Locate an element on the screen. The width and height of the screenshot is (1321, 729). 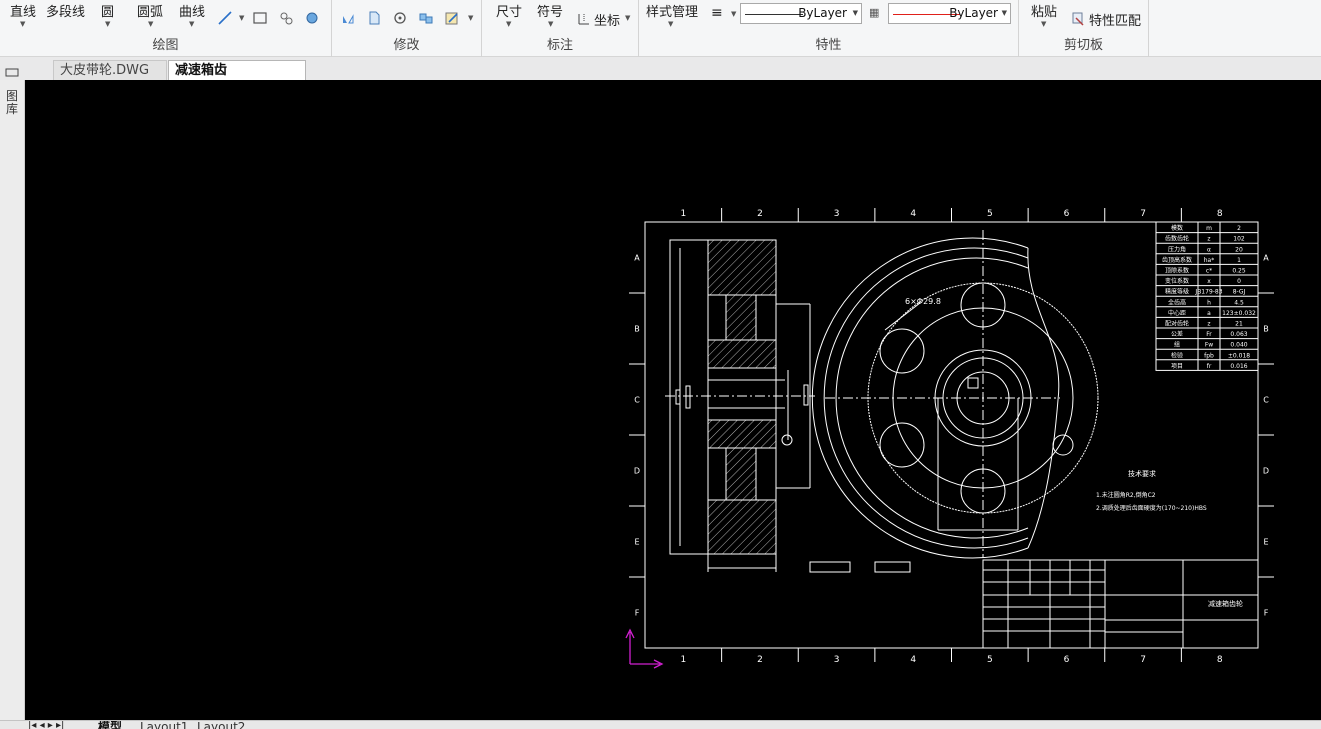
library-icon is located at coordinates (12, 72).